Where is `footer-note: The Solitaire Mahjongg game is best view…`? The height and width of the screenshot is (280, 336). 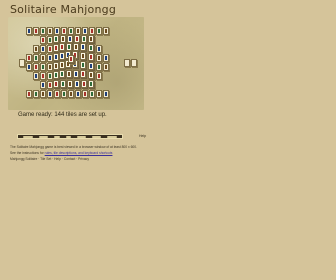
footer-note: The Solitaire Mahjongg game is best view… is located at coordinates (73, 147).